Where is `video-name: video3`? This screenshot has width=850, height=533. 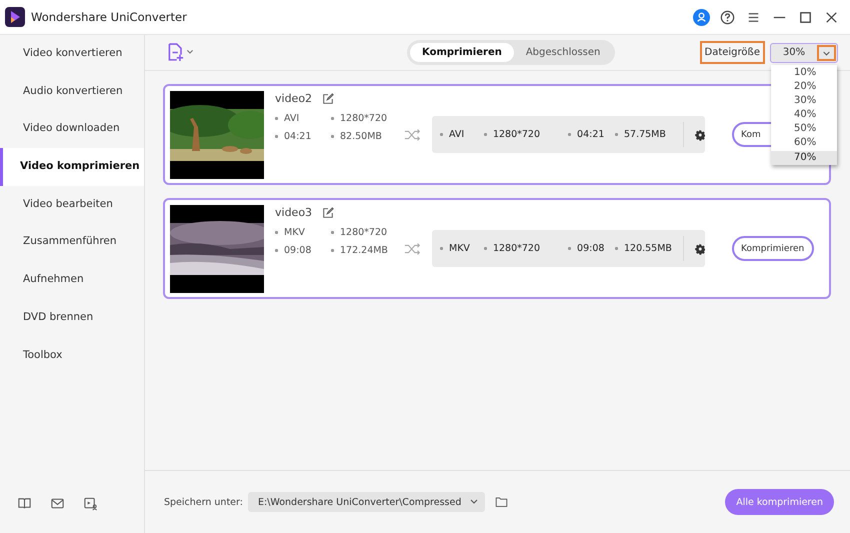 video-name: video3 is located at coordinates (293, 212).